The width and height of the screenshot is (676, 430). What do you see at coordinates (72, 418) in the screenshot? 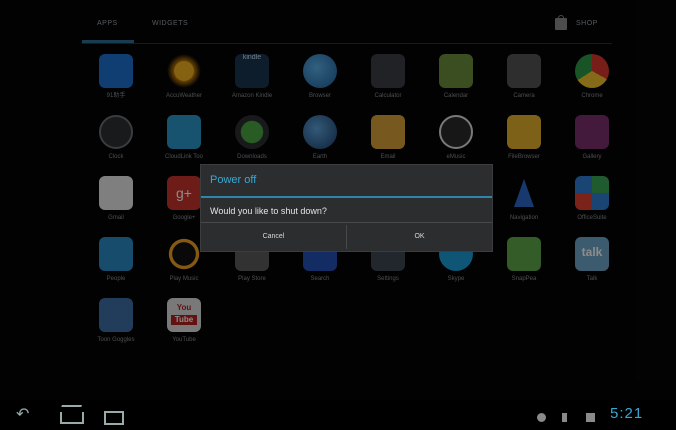
I see `home-icon` at bounding box center [72, 418].